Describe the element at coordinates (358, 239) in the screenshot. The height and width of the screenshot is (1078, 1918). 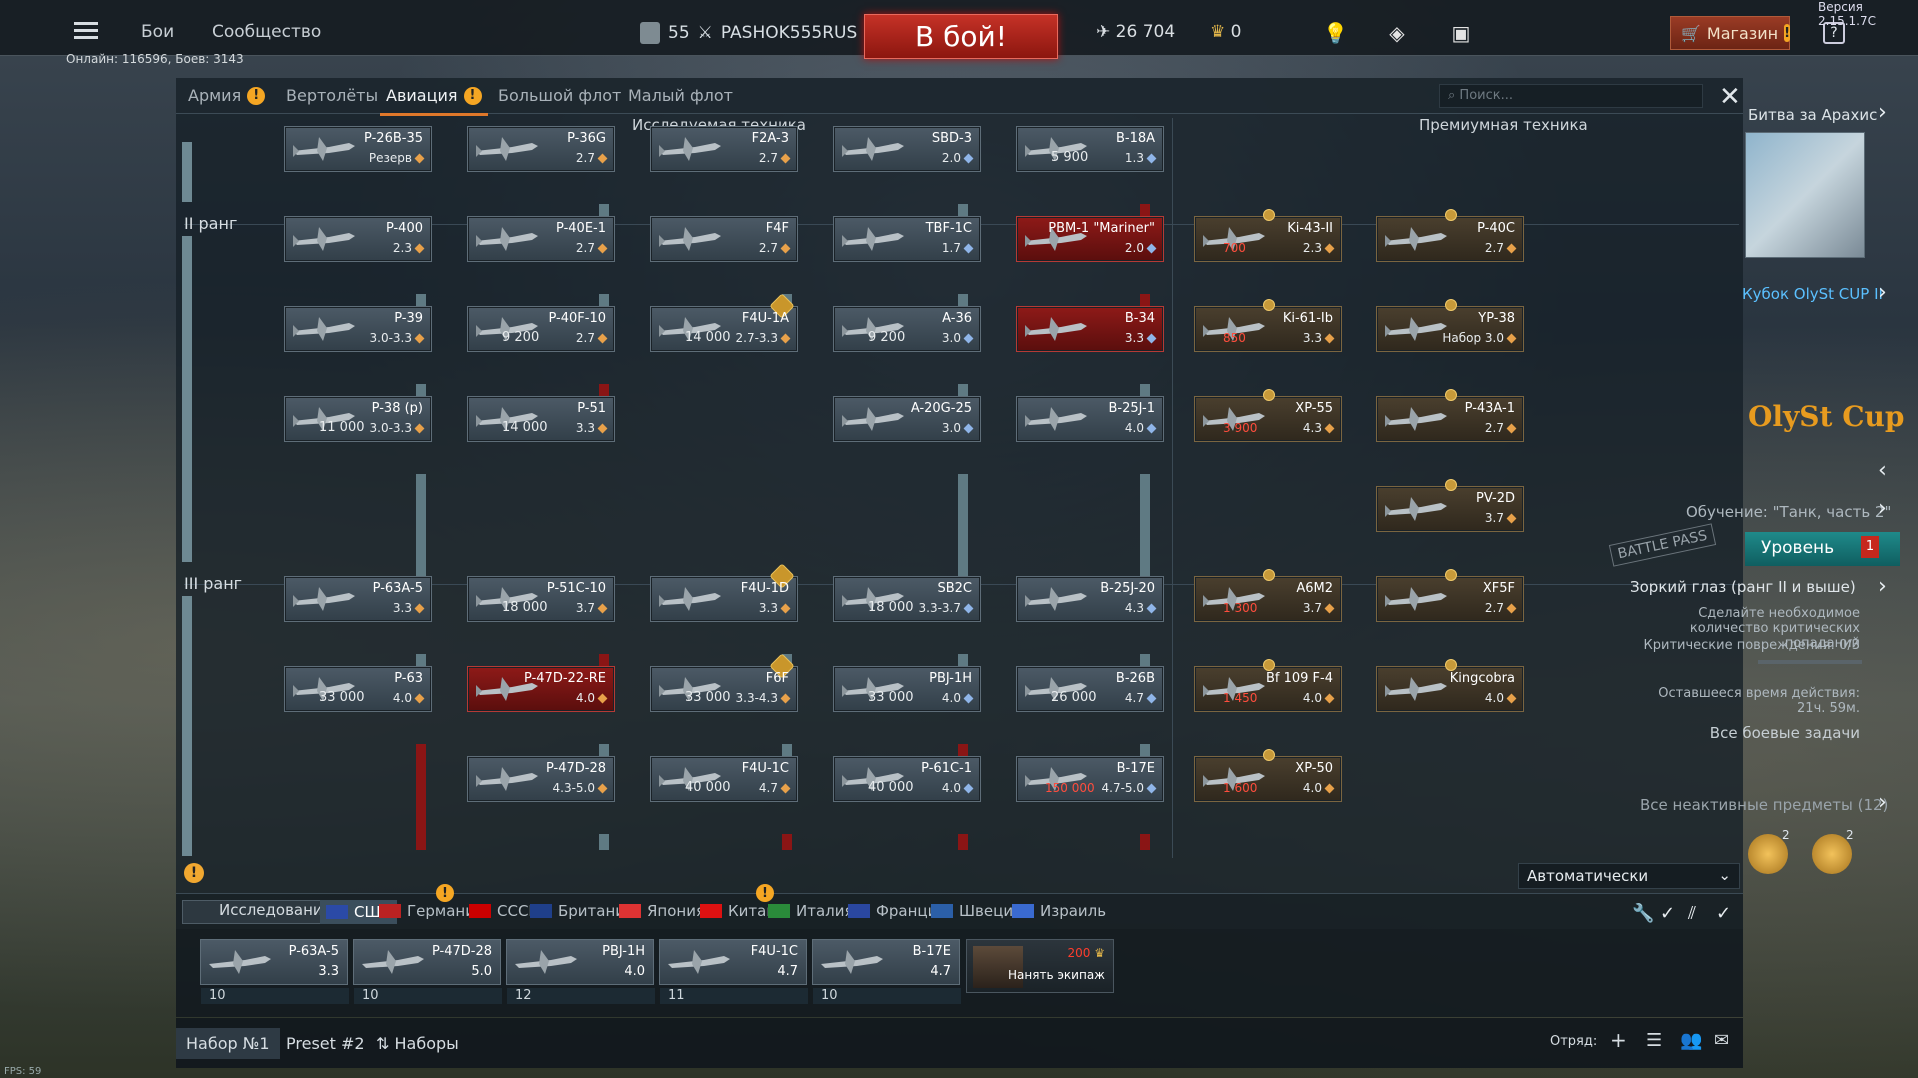
I see `vehicle-card: P-400 2.3` at that location.